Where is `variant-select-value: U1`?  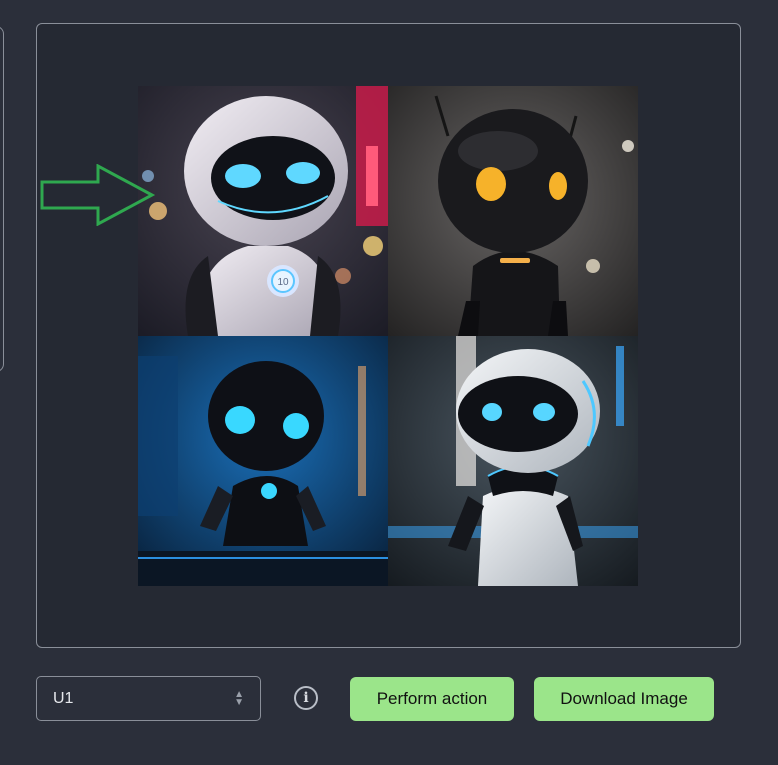 variant-select-value: U1 is located at coordinates (63, 698).